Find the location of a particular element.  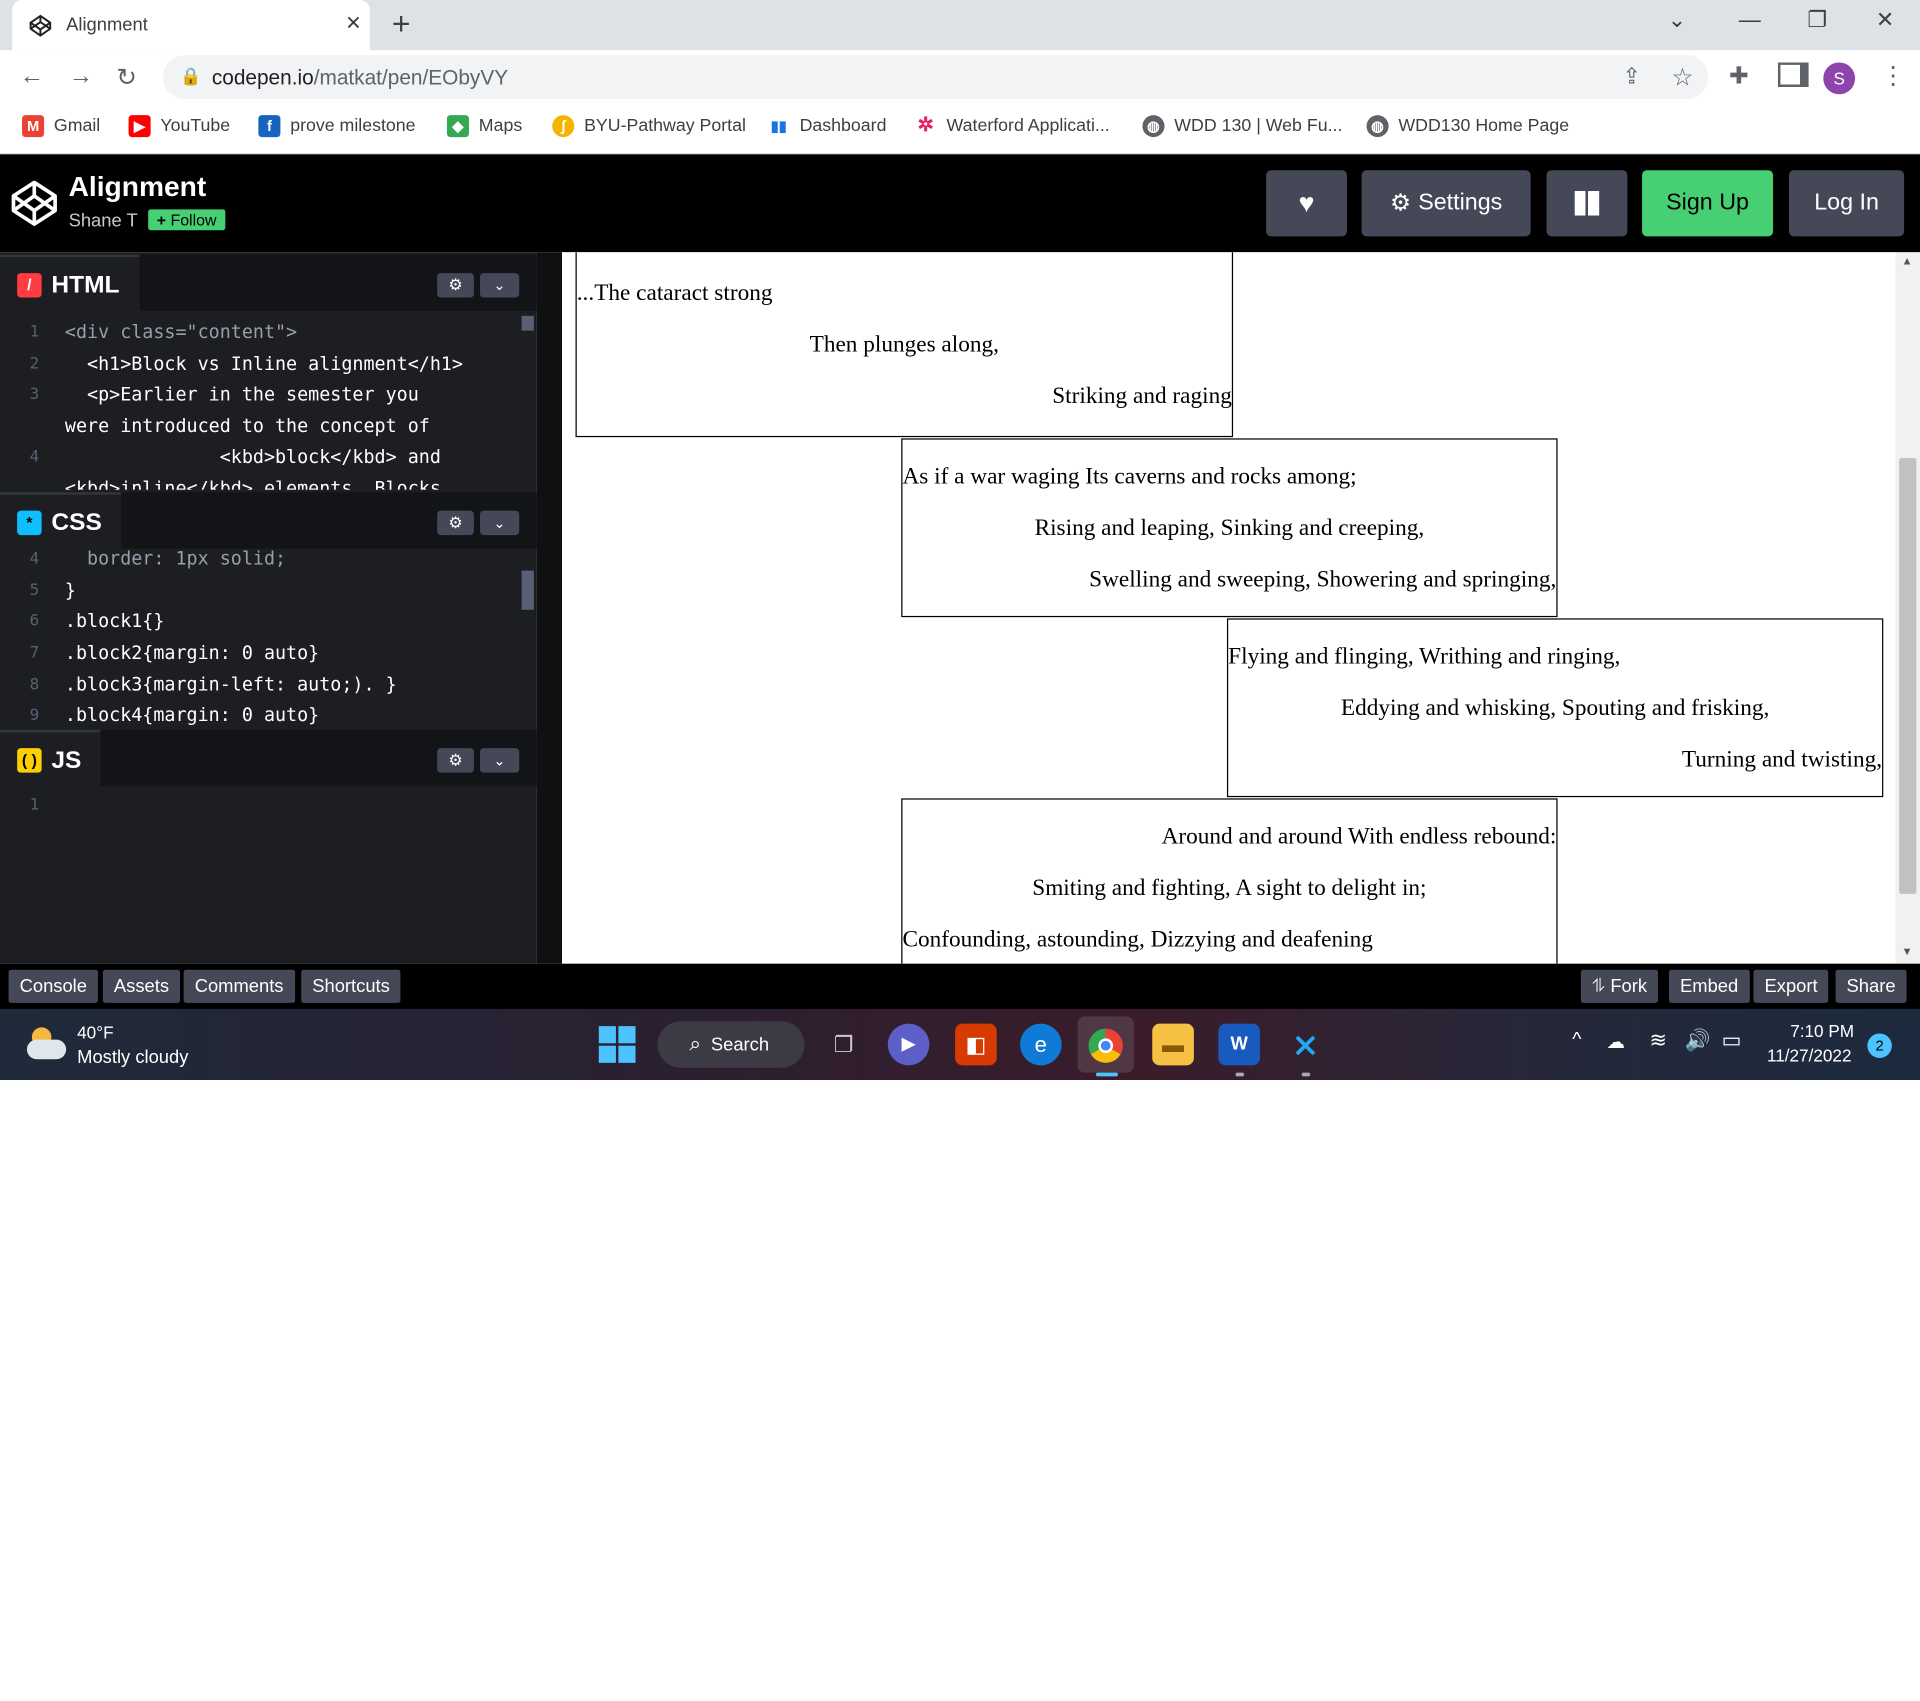

assets-button: Assets is located at coordinates (141, 986).